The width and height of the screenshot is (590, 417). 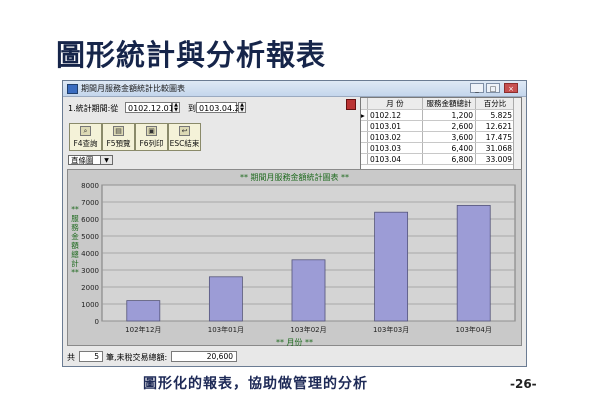 I want to click on grid-header-row: 月 份 服務金額總計 百分比, so click(x=438, y=104).